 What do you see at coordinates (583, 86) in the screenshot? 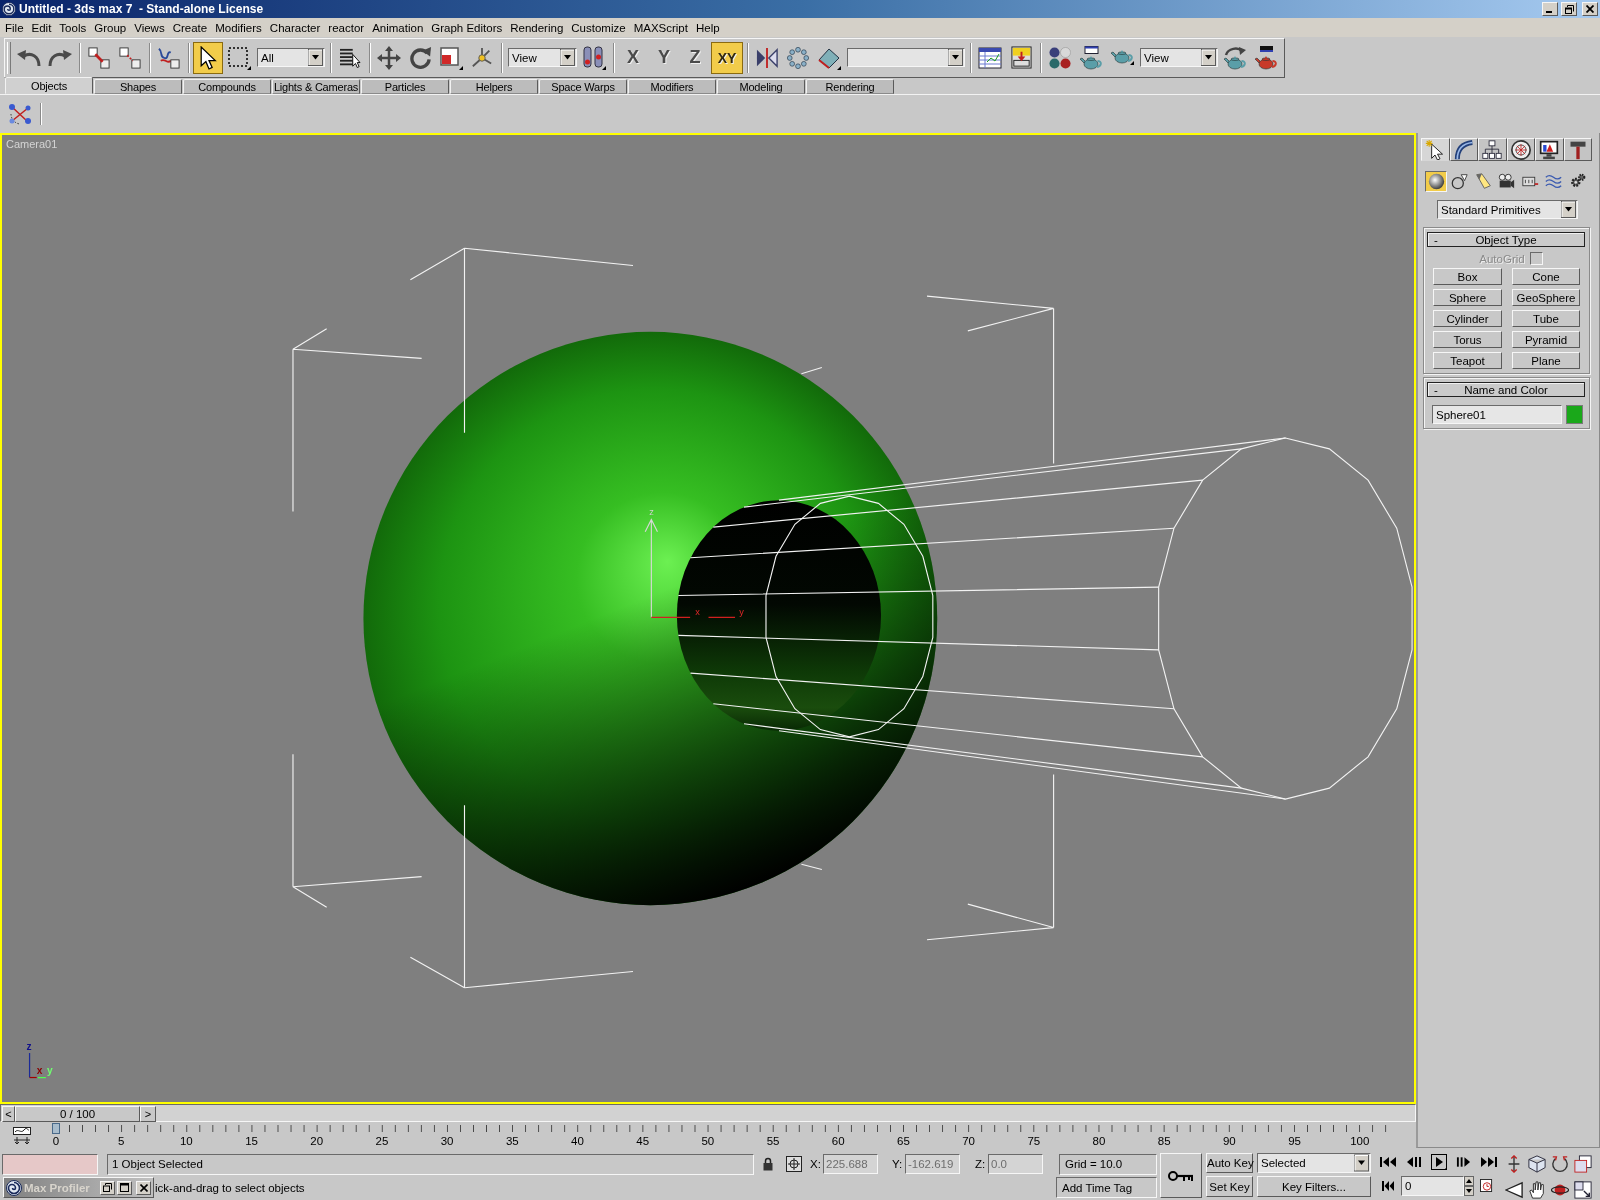
I see `tab: Space Warps` at bounding box center [583, 86].